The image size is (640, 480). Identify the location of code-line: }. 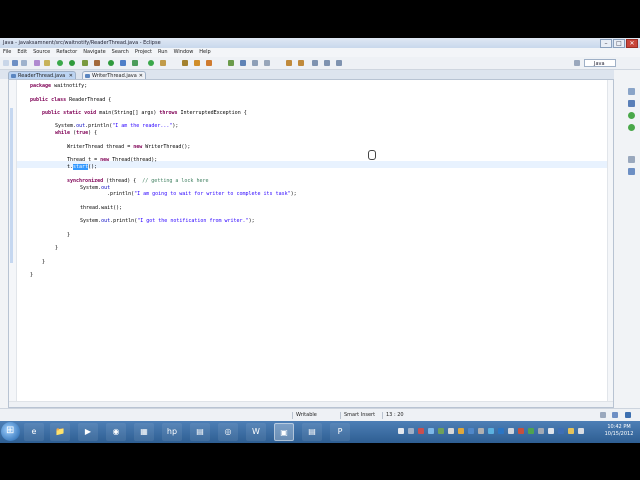
(44, 262).